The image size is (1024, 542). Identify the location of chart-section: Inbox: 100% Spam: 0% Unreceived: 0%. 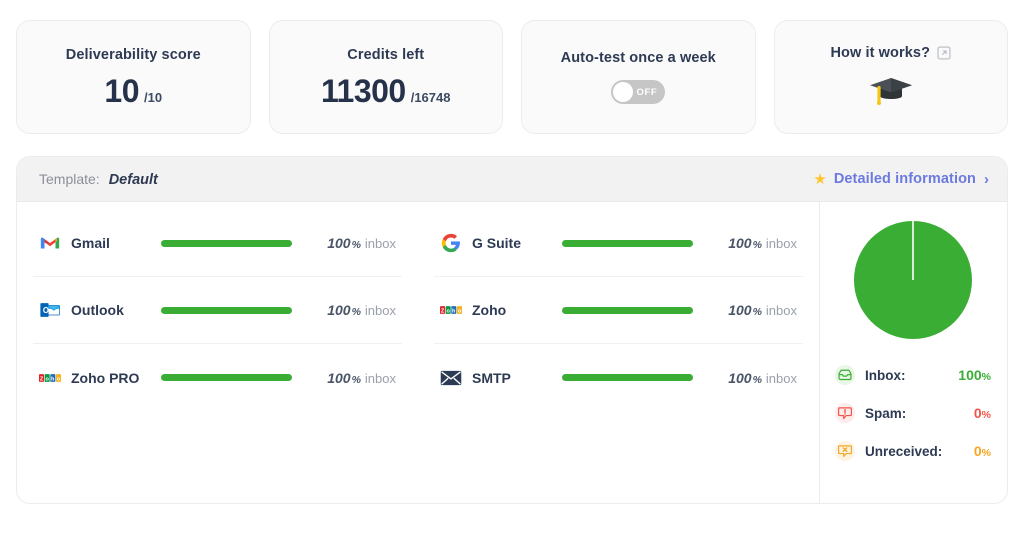
(913, 352).